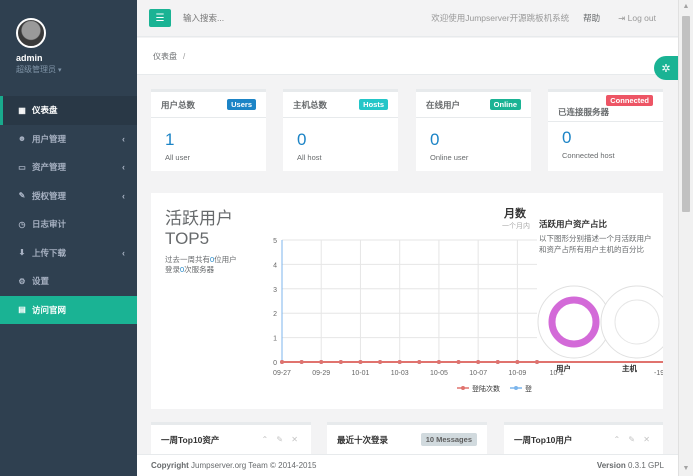 Image resolution: width=693 pixels, height=476 pixels. Describe the element at coordinates (686, 469) in the screenshot. I see `scroll-down-arrow-icon: ▼` at that location.